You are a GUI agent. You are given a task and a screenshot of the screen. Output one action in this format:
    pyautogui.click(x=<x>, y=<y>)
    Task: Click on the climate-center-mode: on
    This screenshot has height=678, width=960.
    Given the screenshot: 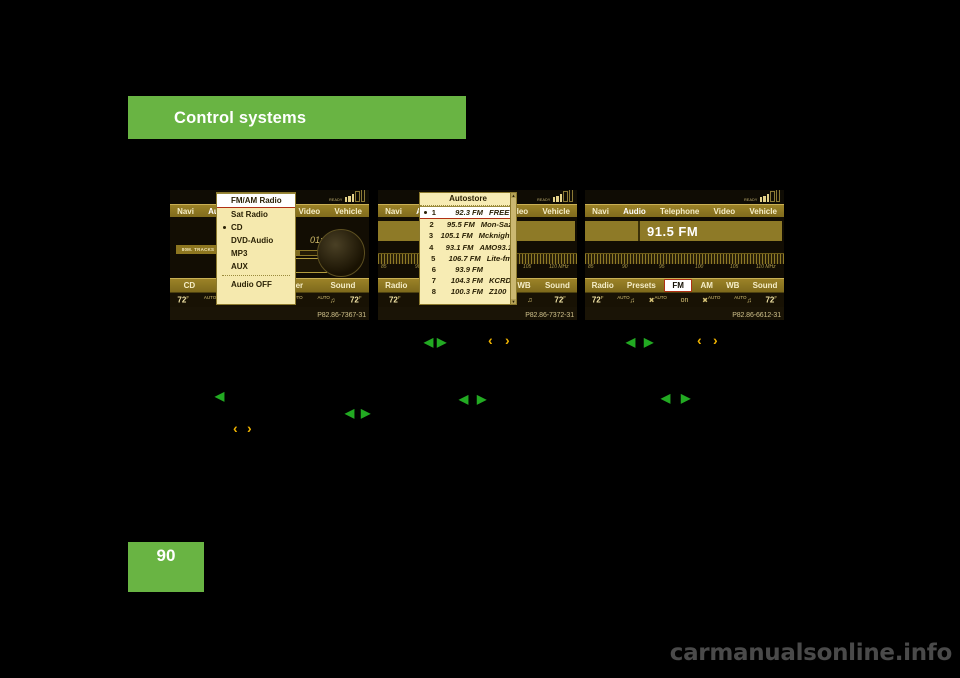 What is the action you would take?
    pyautogui.click(x=684, y=300)
    